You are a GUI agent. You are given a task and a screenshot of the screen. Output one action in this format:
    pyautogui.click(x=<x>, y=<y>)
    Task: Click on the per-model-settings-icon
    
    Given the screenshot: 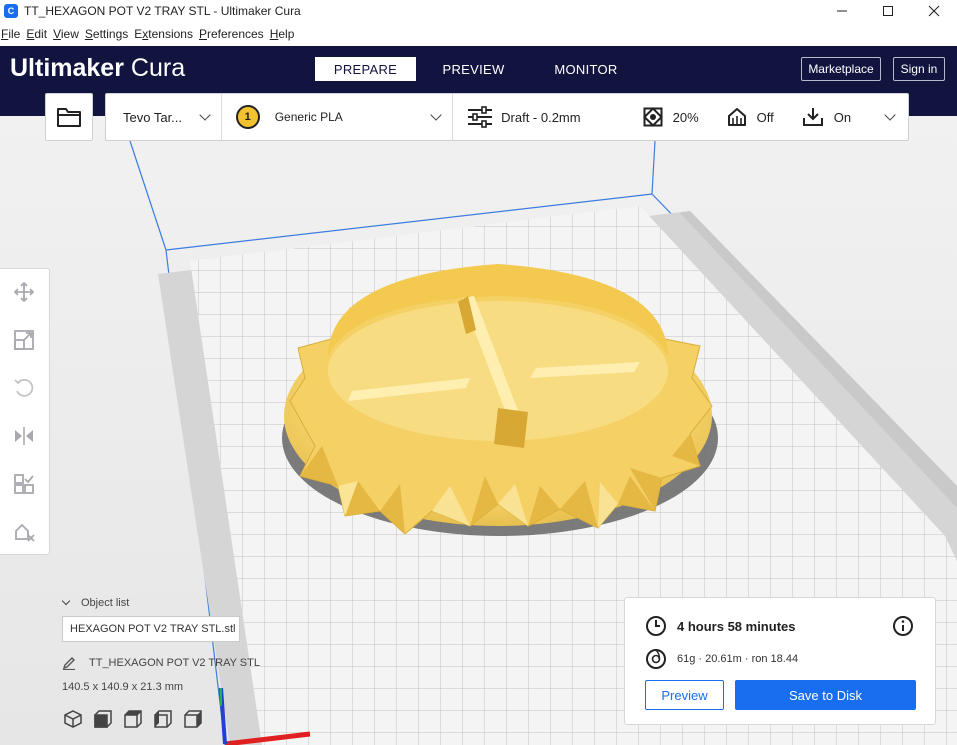 What is the action you would take?
    pyautogui.click(x=24, y=484)
    